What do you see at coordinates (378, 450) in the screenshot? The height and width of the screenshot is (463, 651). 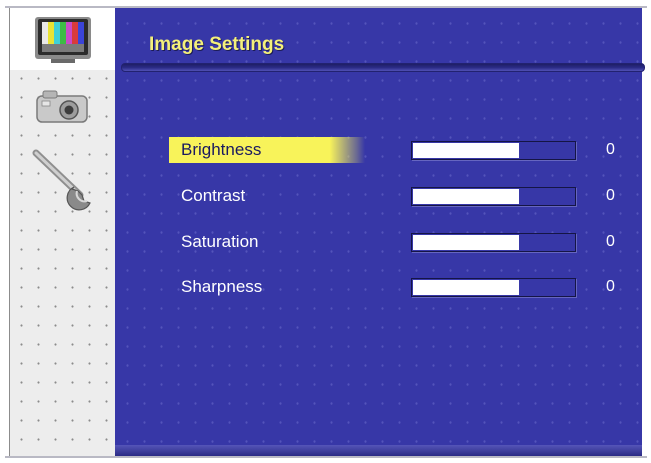 I see `bottom-divider` at bounding box center [378, 450].